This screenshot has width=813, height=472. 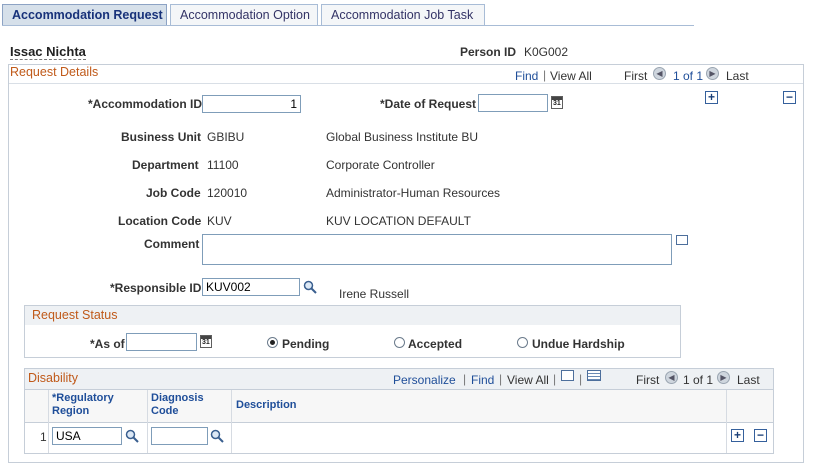 What do you see at coordinates (172, 244) in the screenshot?
I see `comment-label: Comment` at bounding box center [172, 244].